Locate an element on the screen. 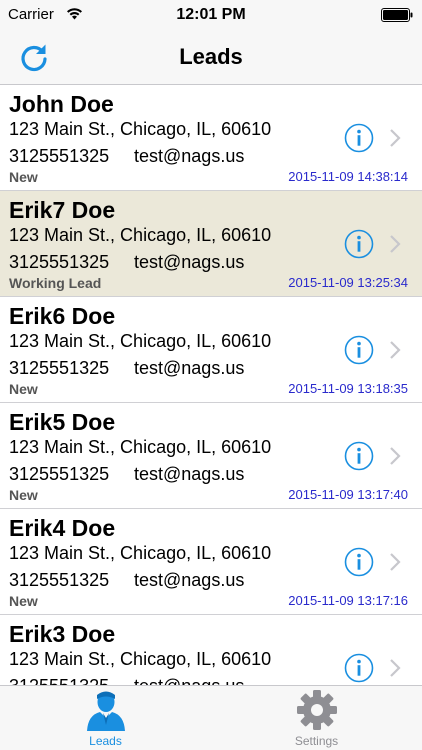 This screenshot has width=422, height=750. tab-leads: Leads is located at coordinates (105, 718).